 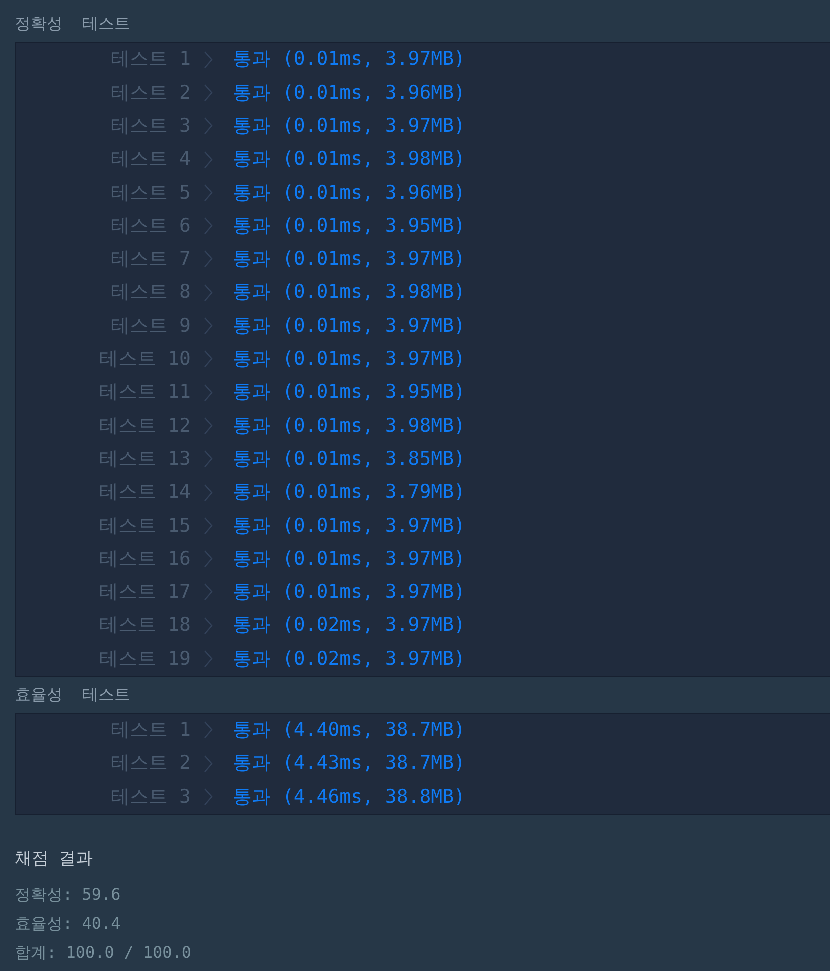 What do you see at coordinates (68, 895) in the screenshot?
I see `score-line: 정확성: 59.6` at bounding box center [68, 895].